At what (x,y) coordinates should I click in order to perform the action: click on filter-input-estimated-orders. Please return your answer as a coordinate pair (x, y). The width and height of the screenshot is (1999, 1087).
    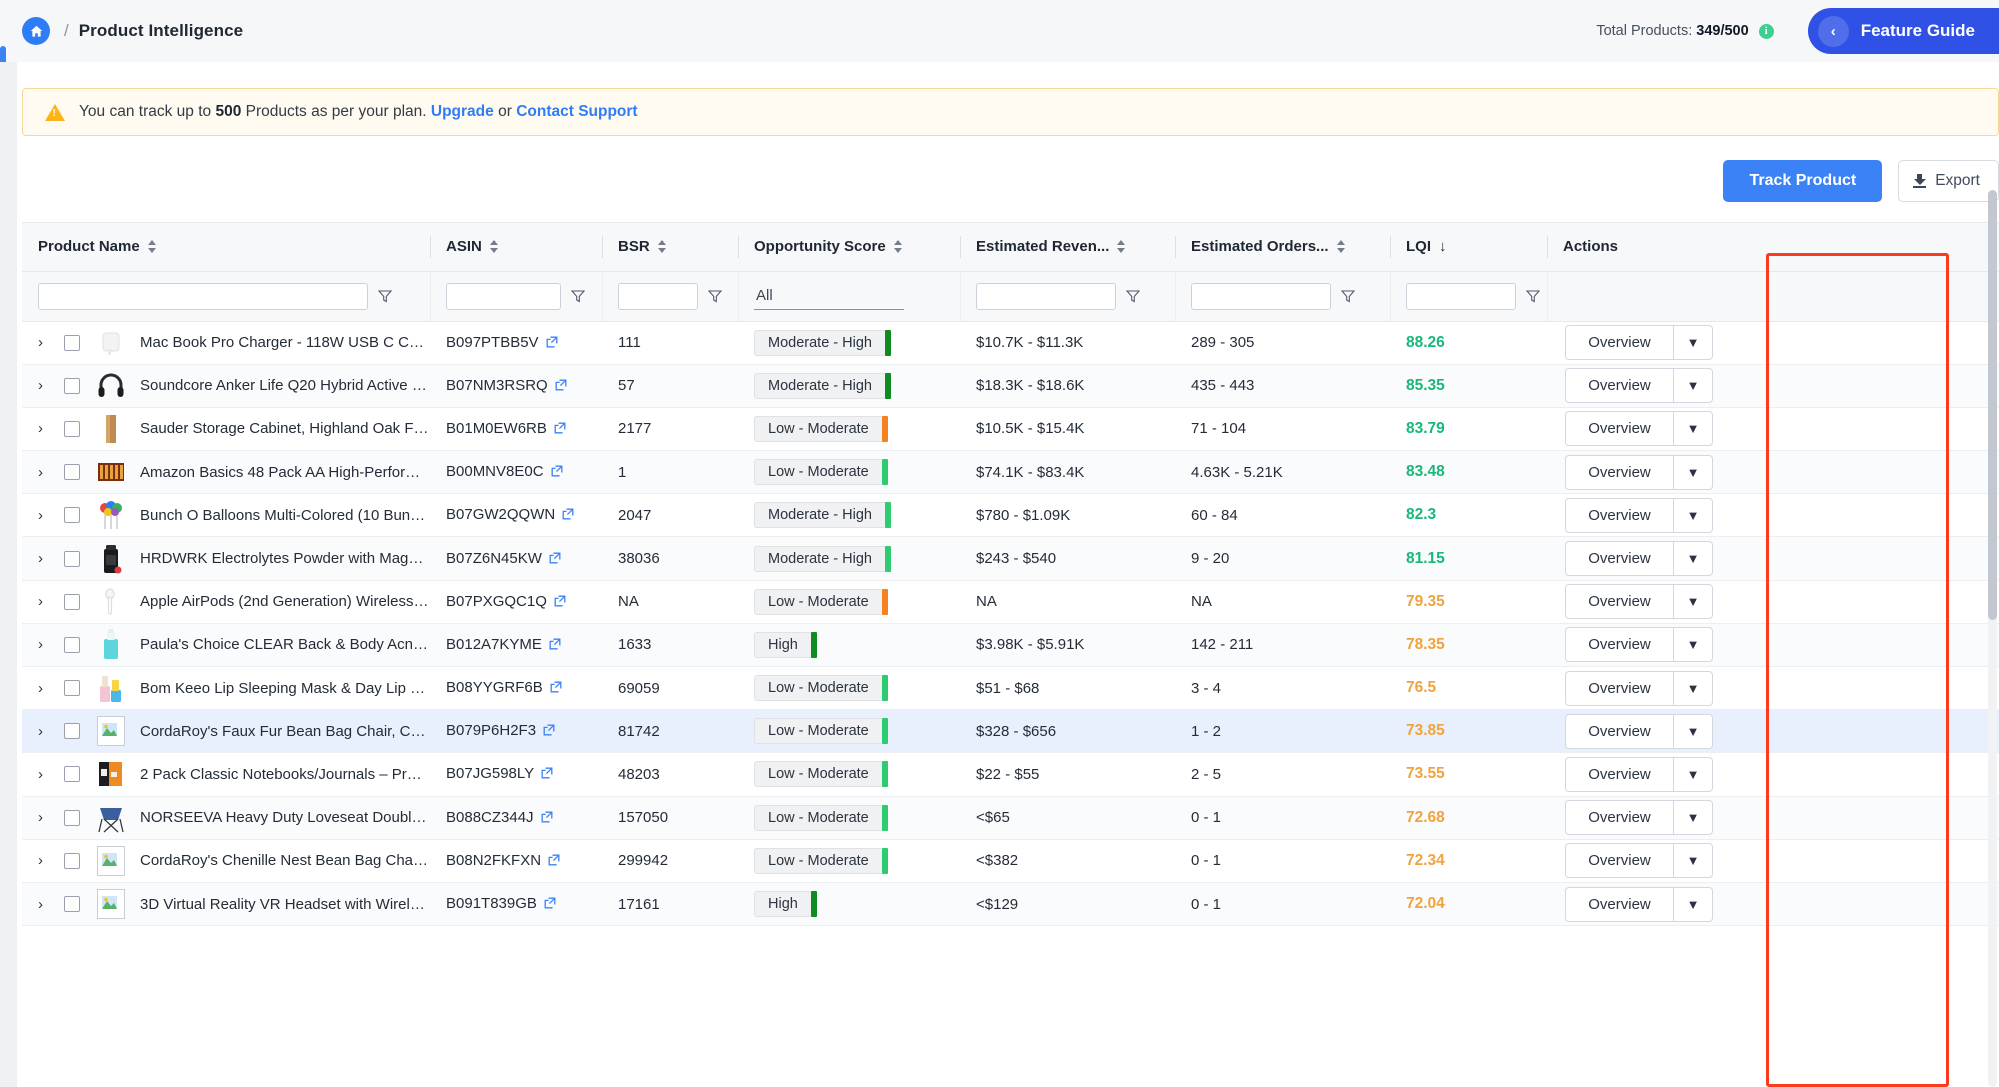
    Looking at the image, I should click on (1261, 296).